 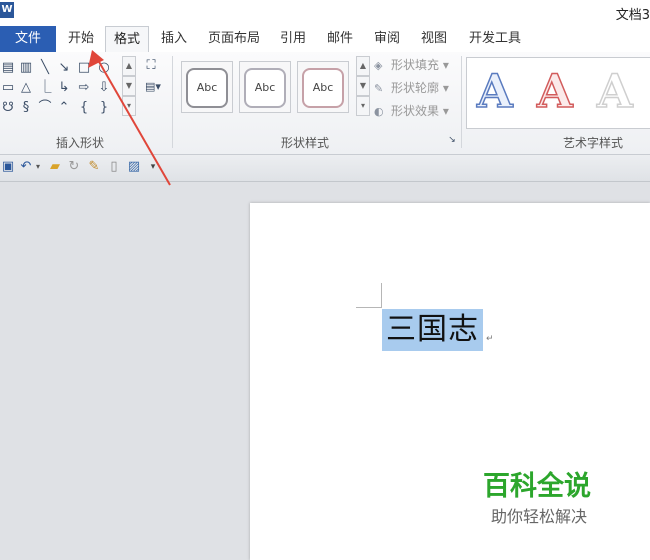 What do you see at coordinates (80, 143) in the screenshot?
I see `group-label-insert-shapes: 插入形状` at bounding box center [80, 143].